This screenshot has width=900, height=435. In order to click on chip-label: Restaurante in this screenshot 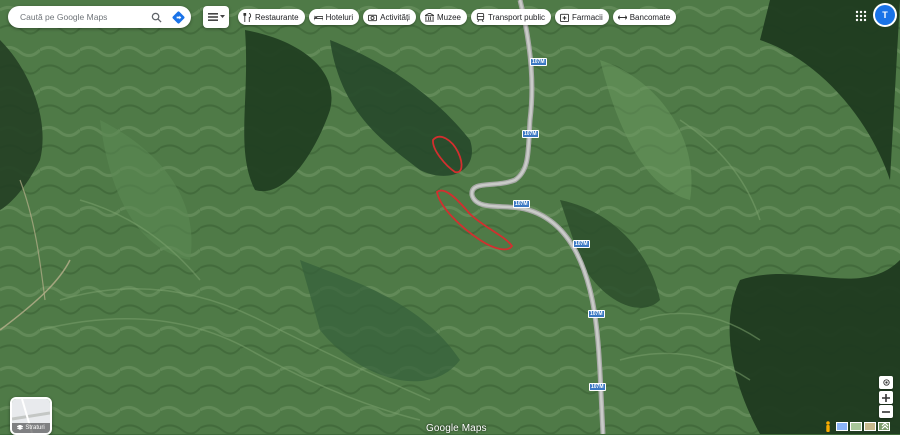, I will do `click(277, 17)`.